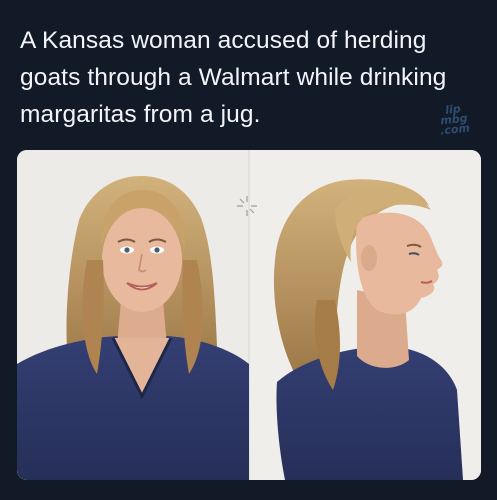  What do you see at coordinates (454, 120) in the screenshot?
I see `watermark-logo: lip mbg .com` at bounding box center [454, 120].